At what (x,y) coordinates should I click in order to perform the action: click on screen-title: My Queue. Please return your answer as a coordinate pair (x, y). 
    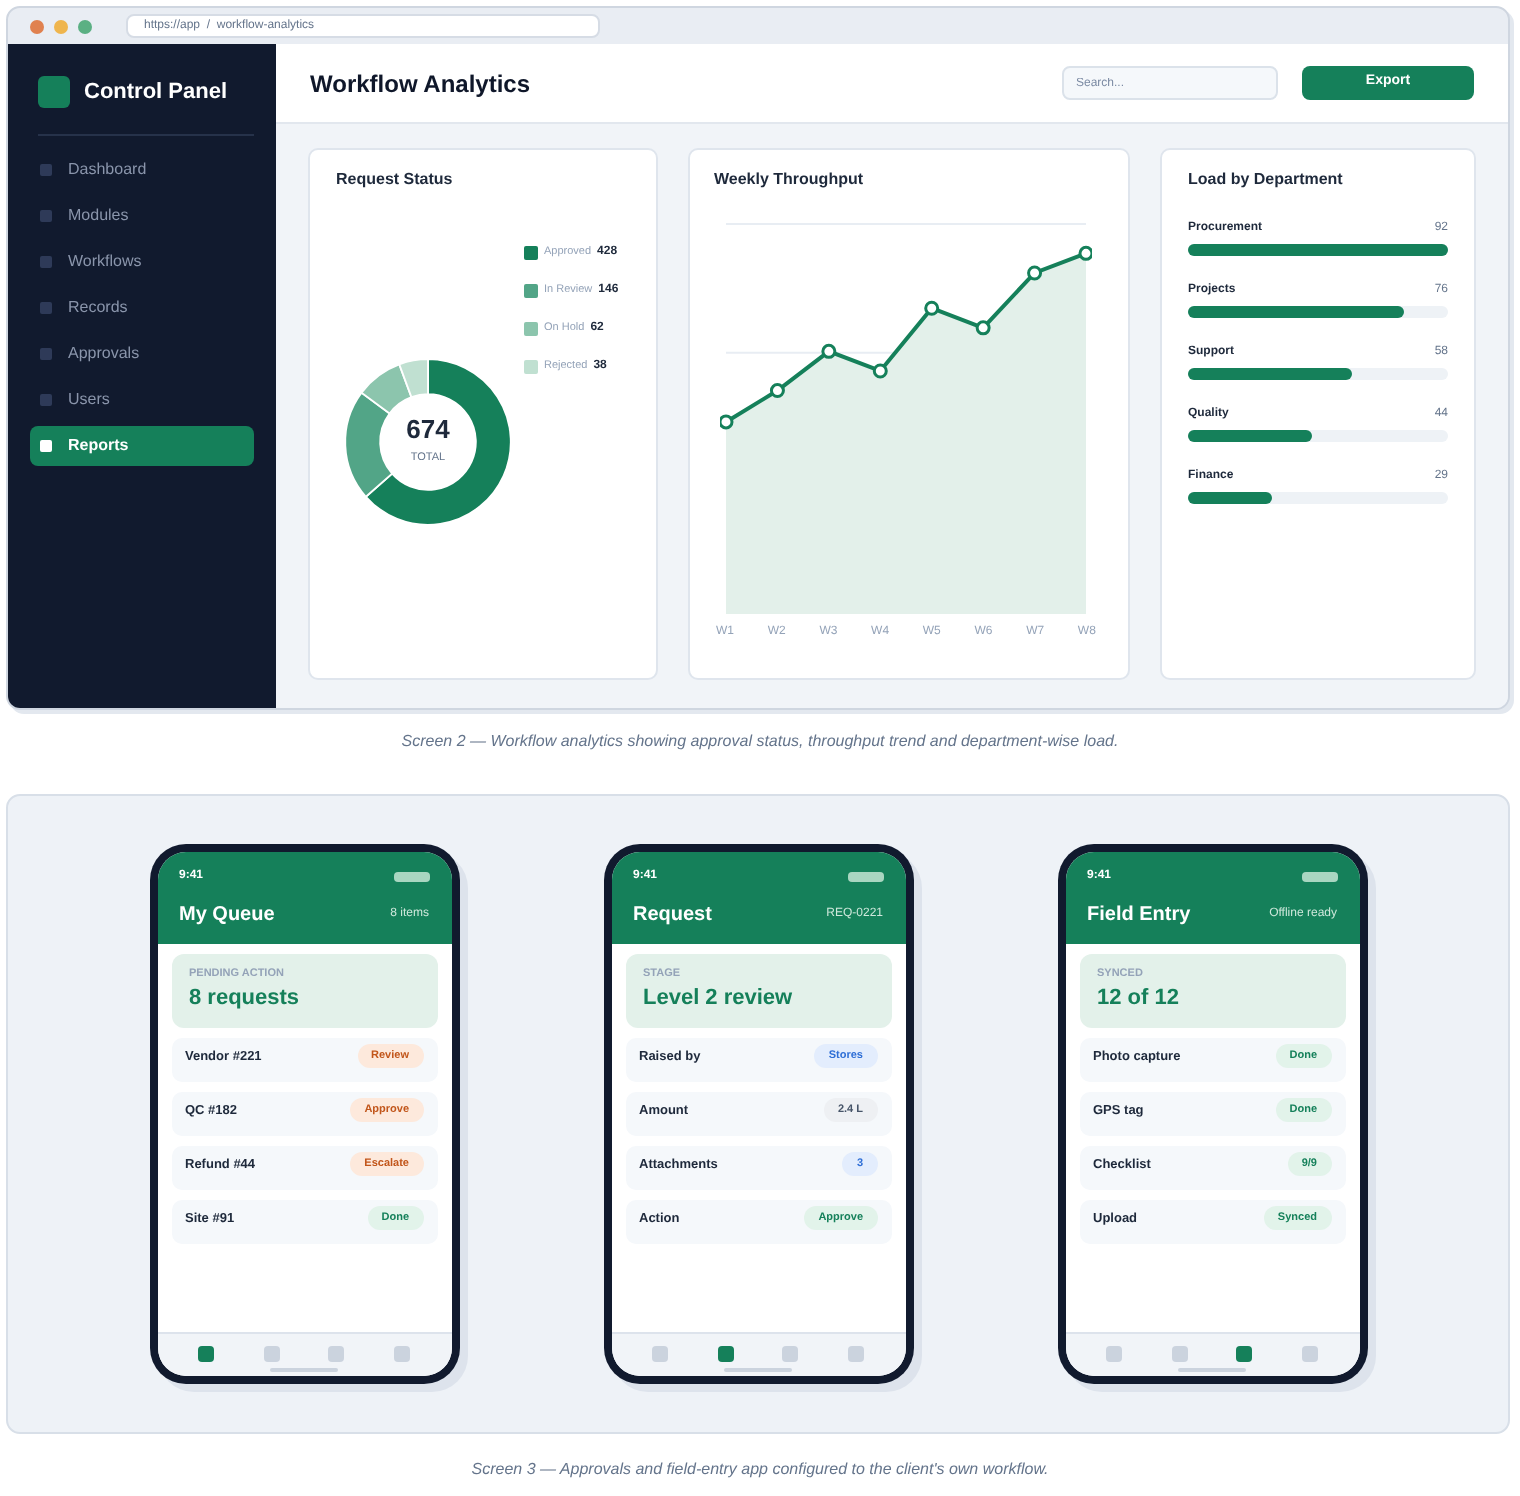
    Looking at the image, I should click on (227, 916).